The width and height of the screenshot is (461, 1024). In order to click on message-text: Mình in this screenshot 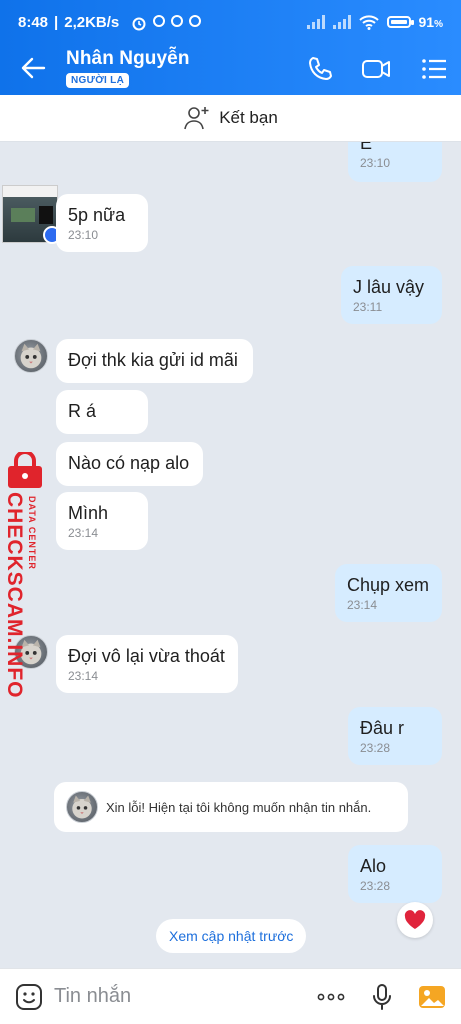, I will do `click(88, 513)`.